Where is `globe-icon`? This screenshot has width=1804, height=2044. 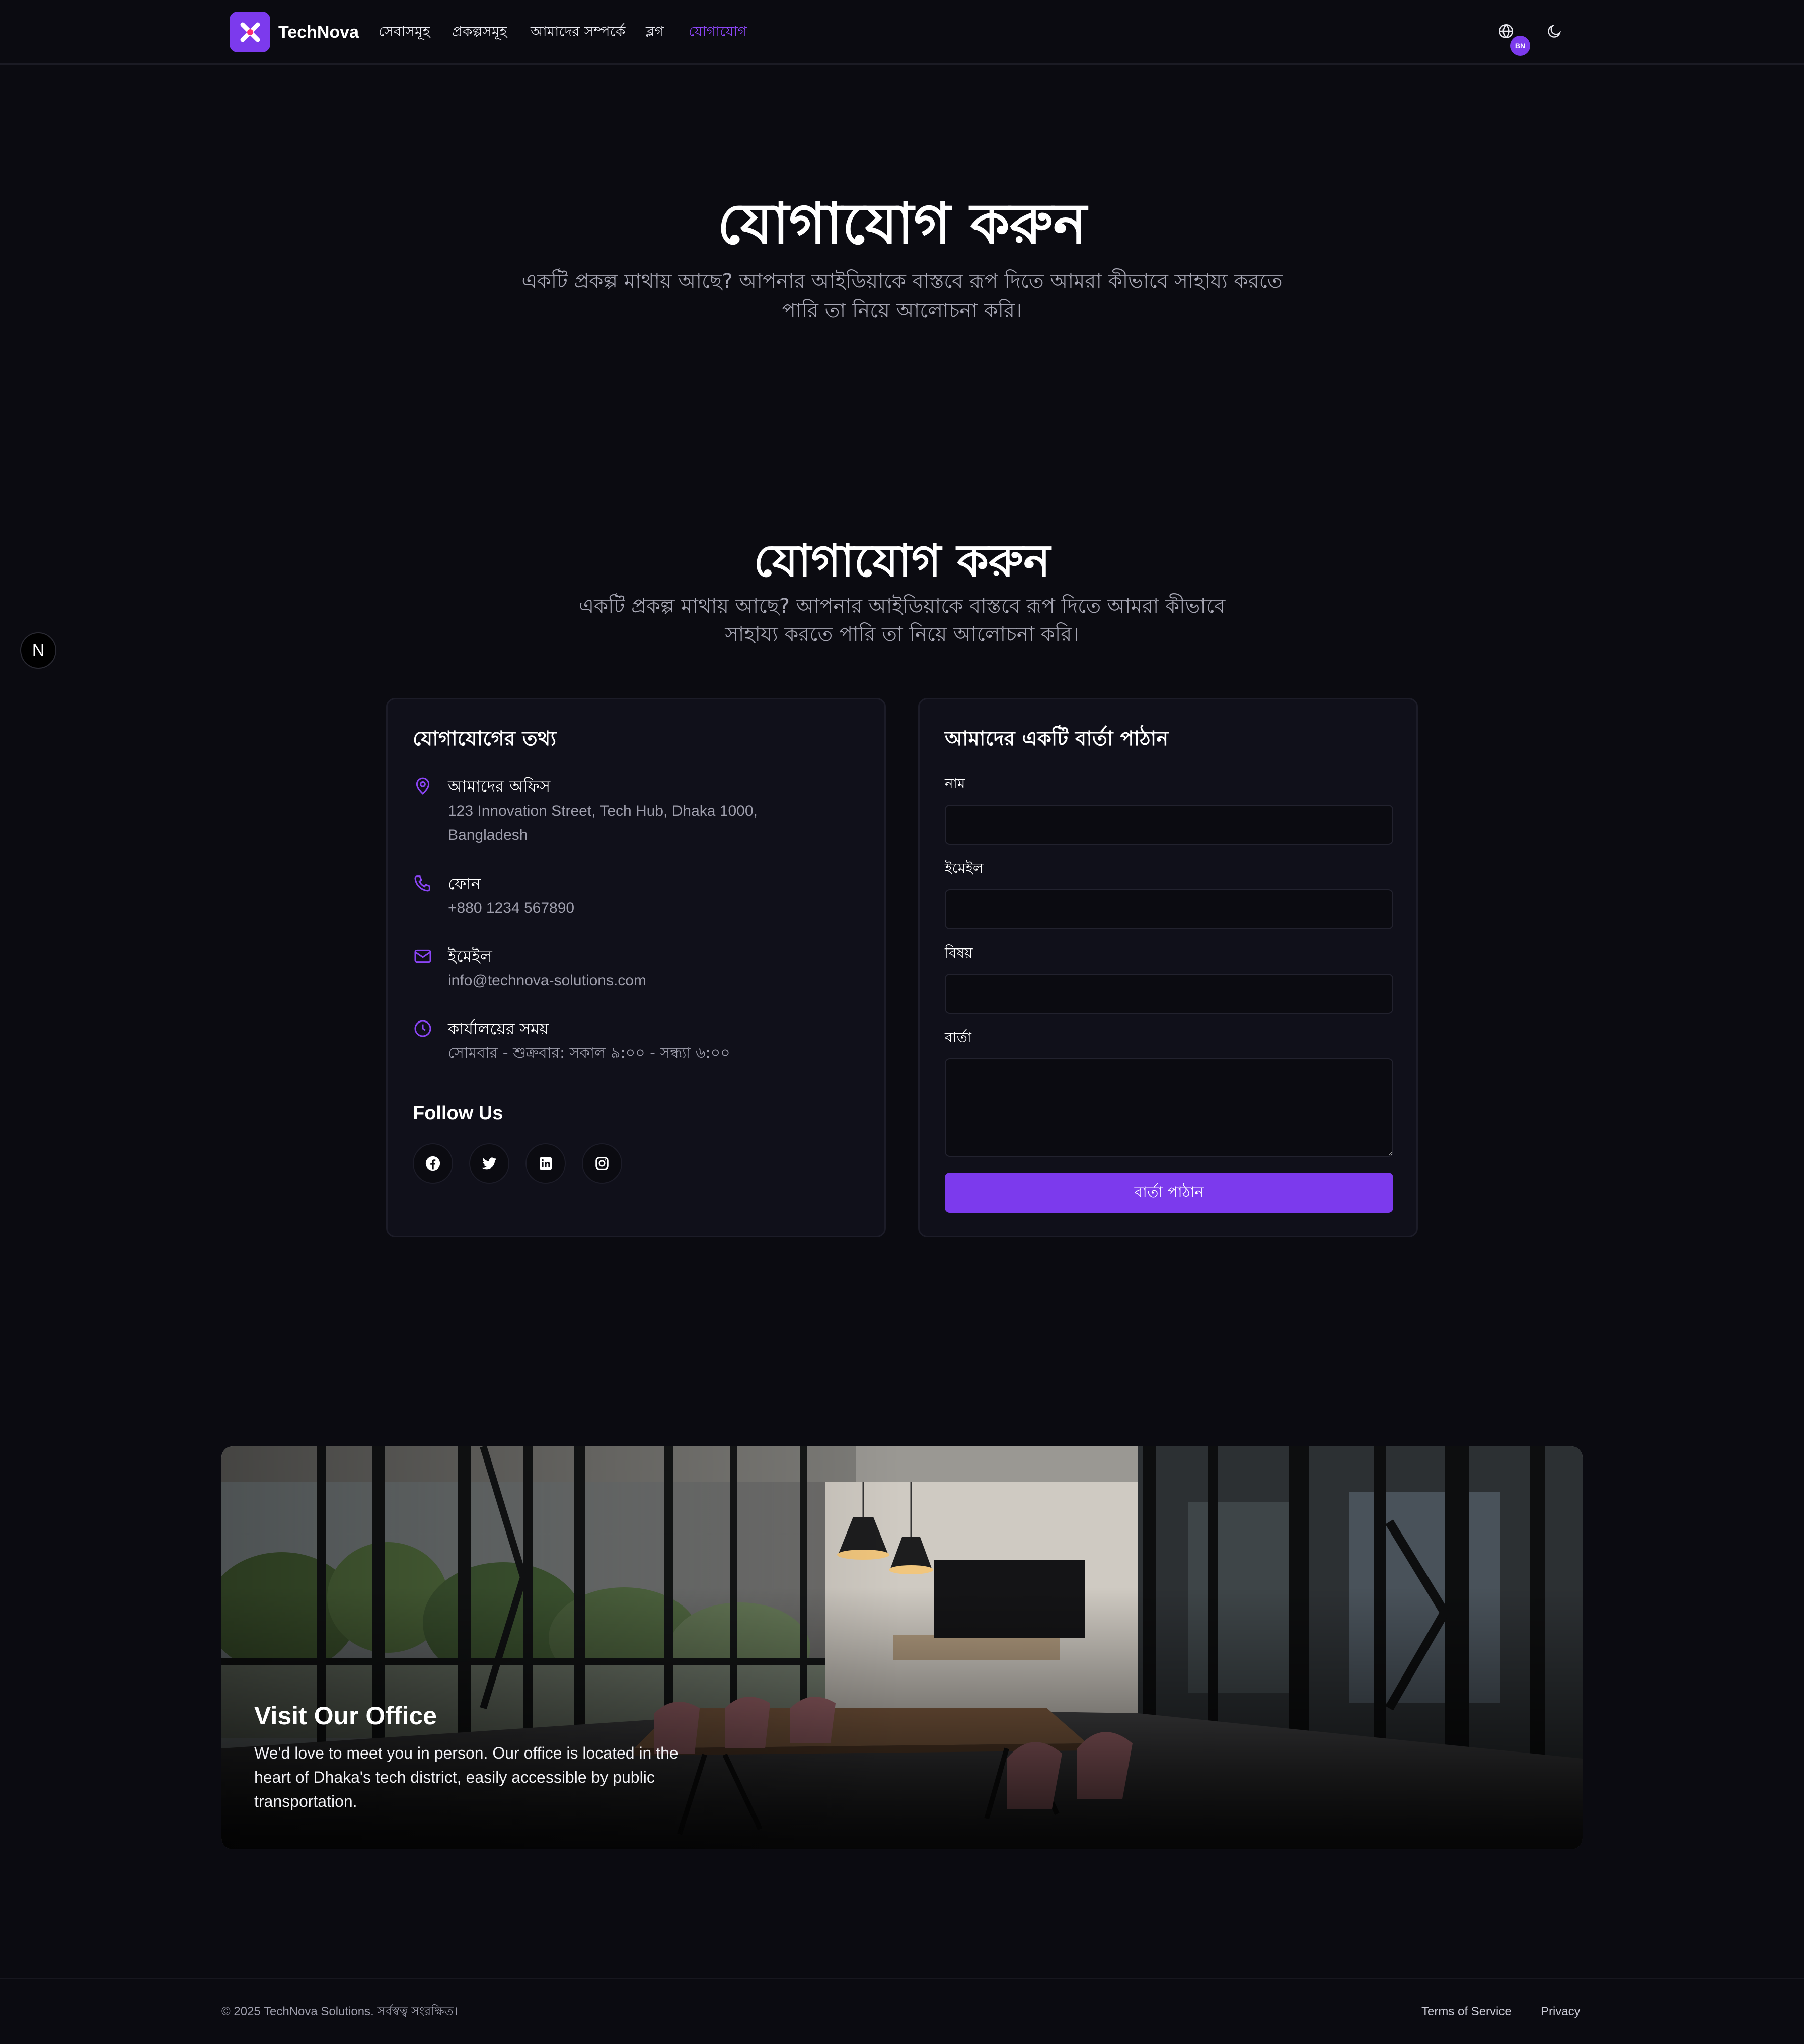 globe-icon is located at coordinates (1506, 31).